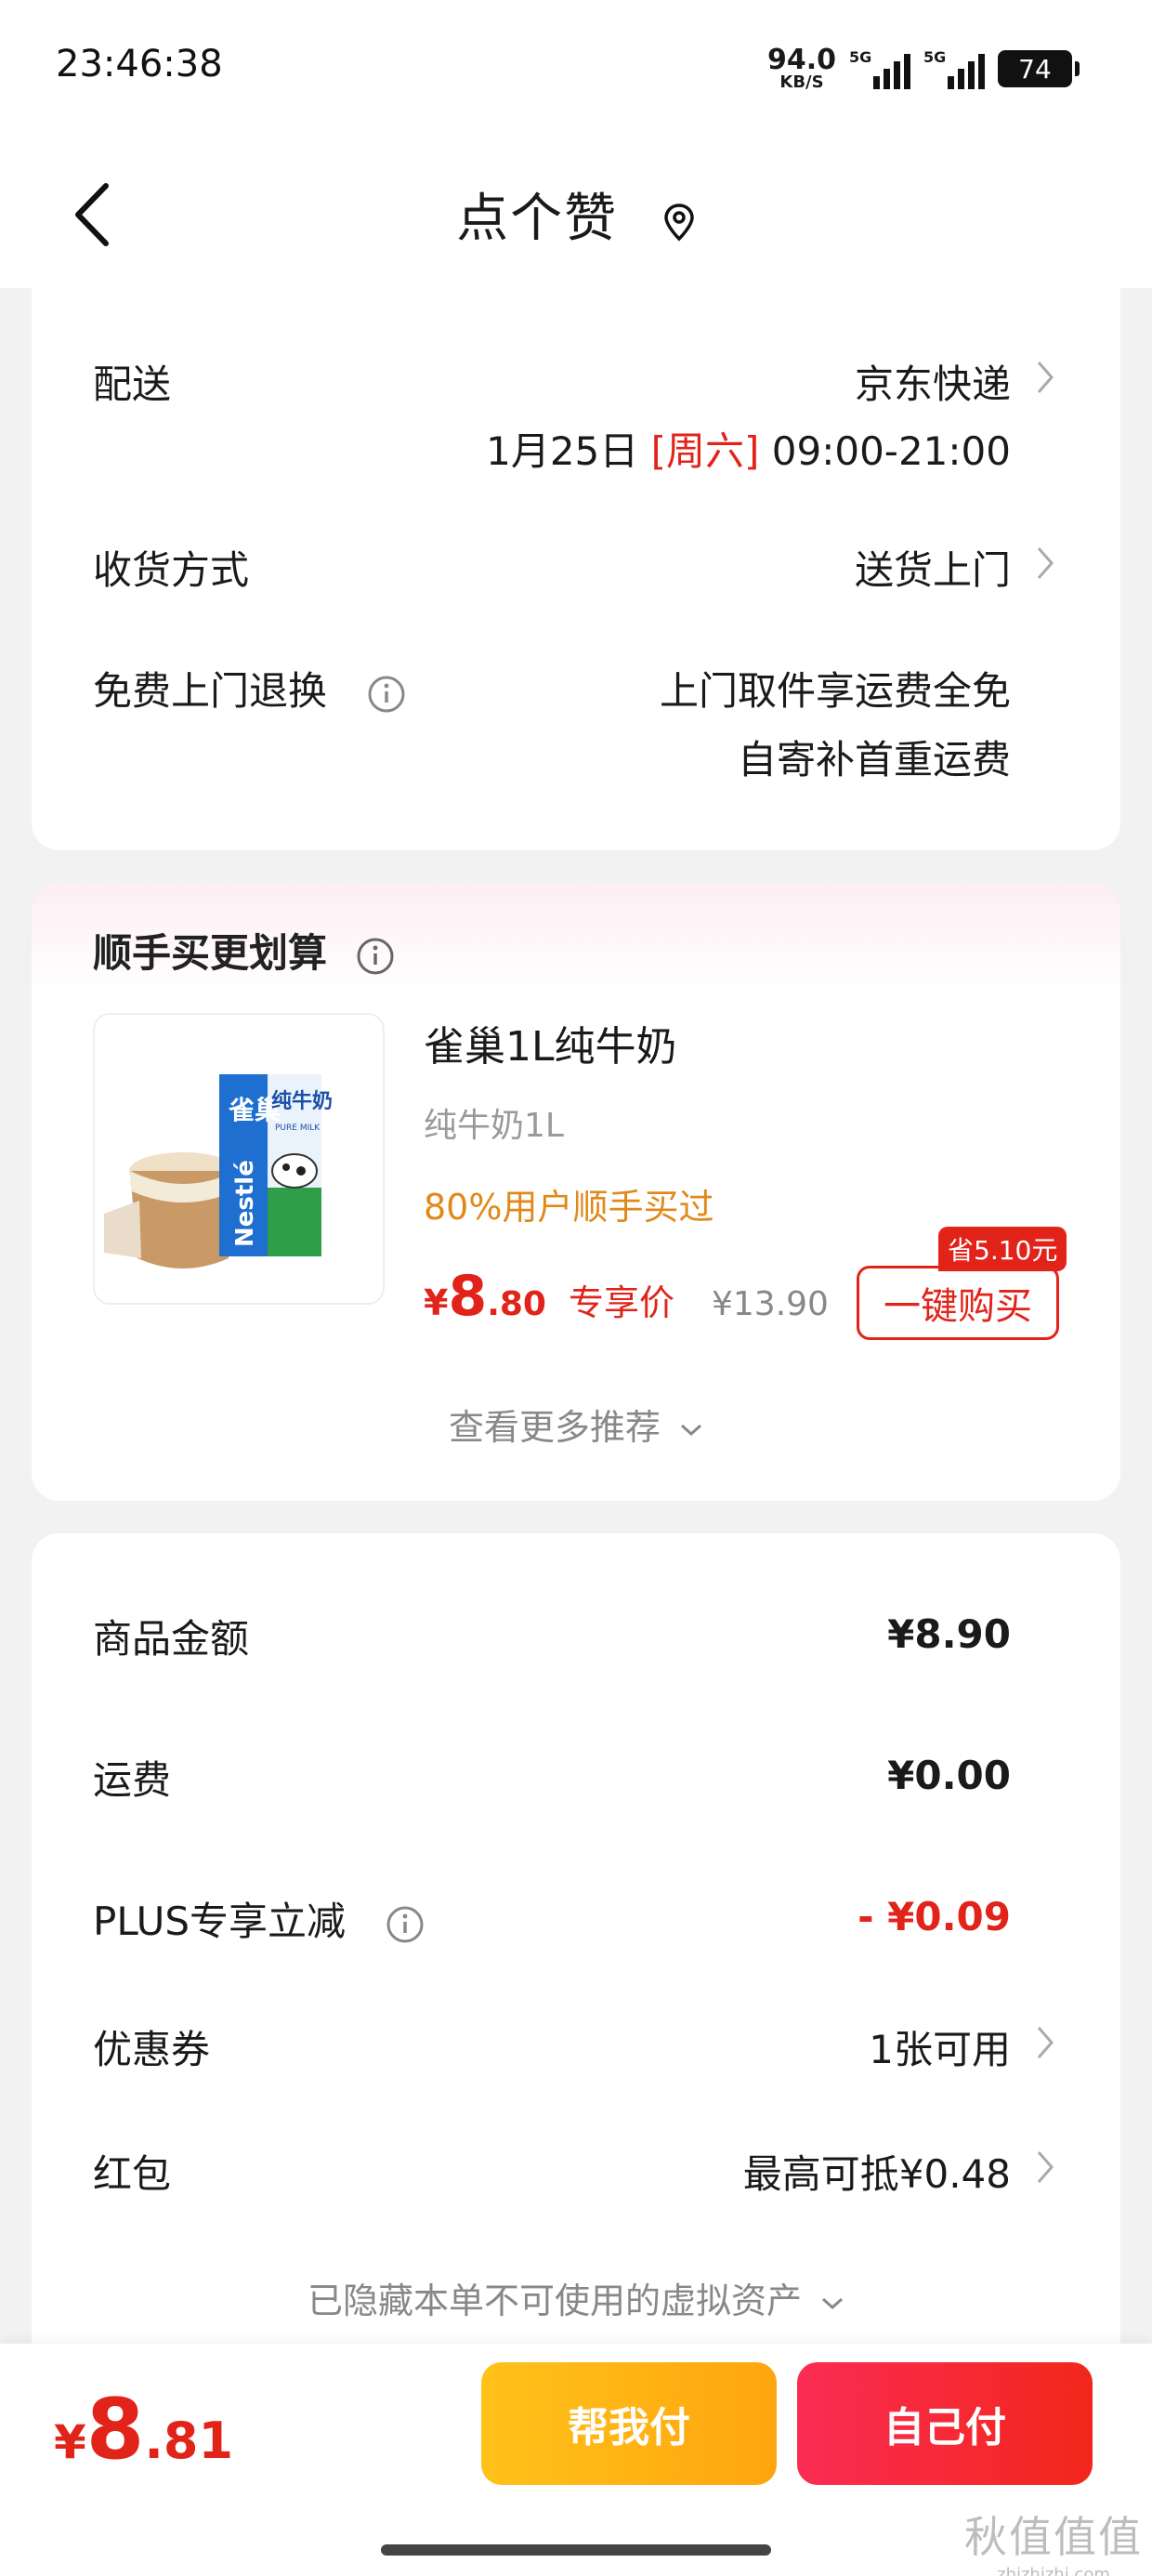 The height and width of the screenshot is (2576, 1152). What do you see at coordinates (210, 691) in the screenshot?
I see `free-return-label: 免费上门退换` at bounding box center [210, 691].